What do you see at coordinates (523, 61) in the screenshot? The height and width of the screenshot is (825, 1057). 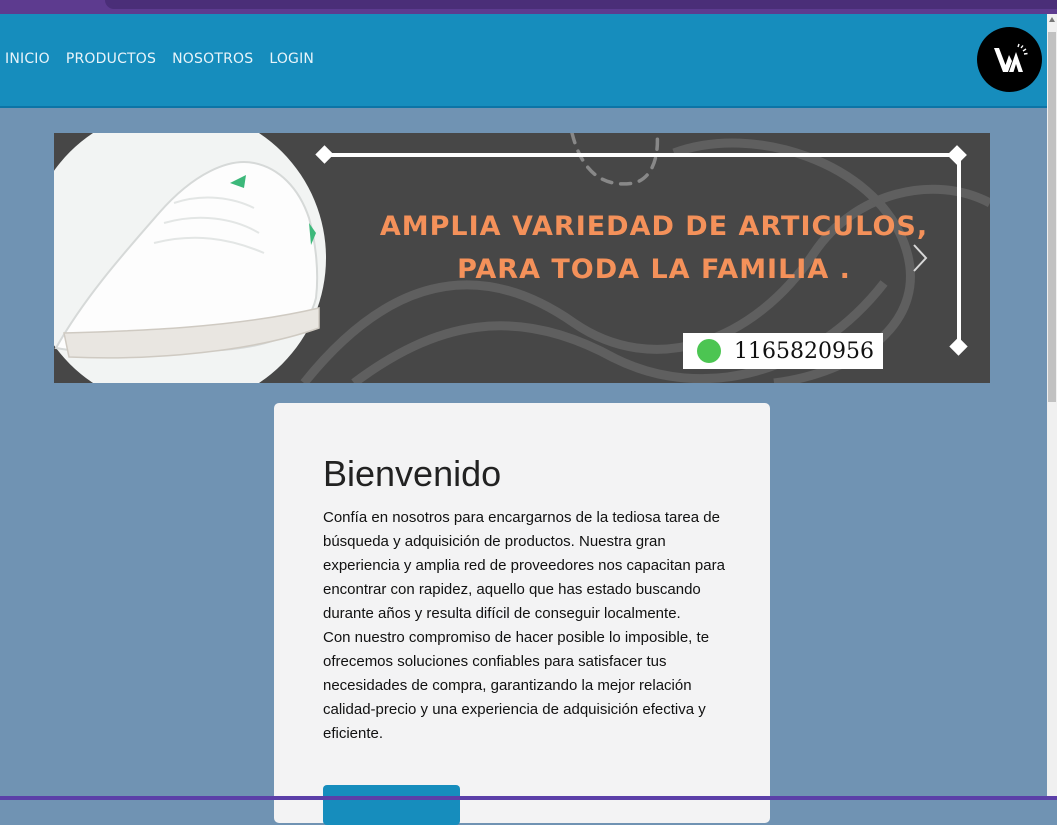 I see `navbar: INICIO PRODUCTOS NOSOTROS LOGIN` at bounding box center [523, 61].